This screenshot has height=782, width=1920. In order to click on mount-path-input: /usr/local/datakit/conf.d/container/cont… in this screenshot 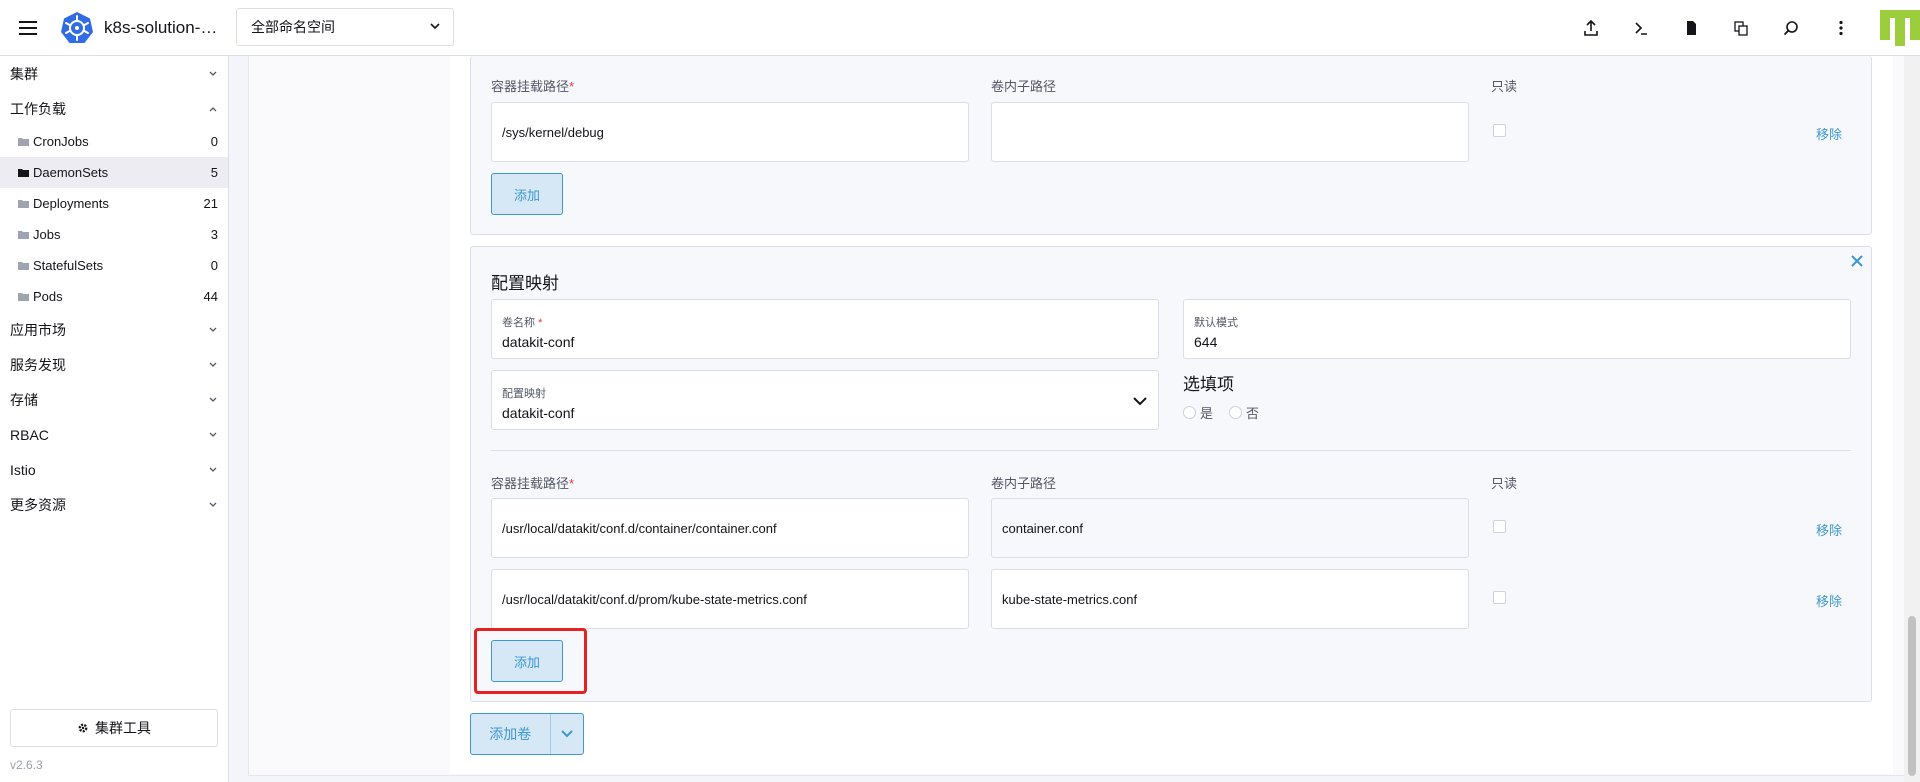, I will do `click(730, 528)`.